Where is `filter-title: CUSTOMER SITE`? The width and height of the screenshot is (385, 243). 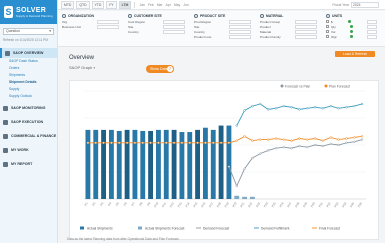 filter-title: CUSTOMER SITE is located at coordinates (148, 16).